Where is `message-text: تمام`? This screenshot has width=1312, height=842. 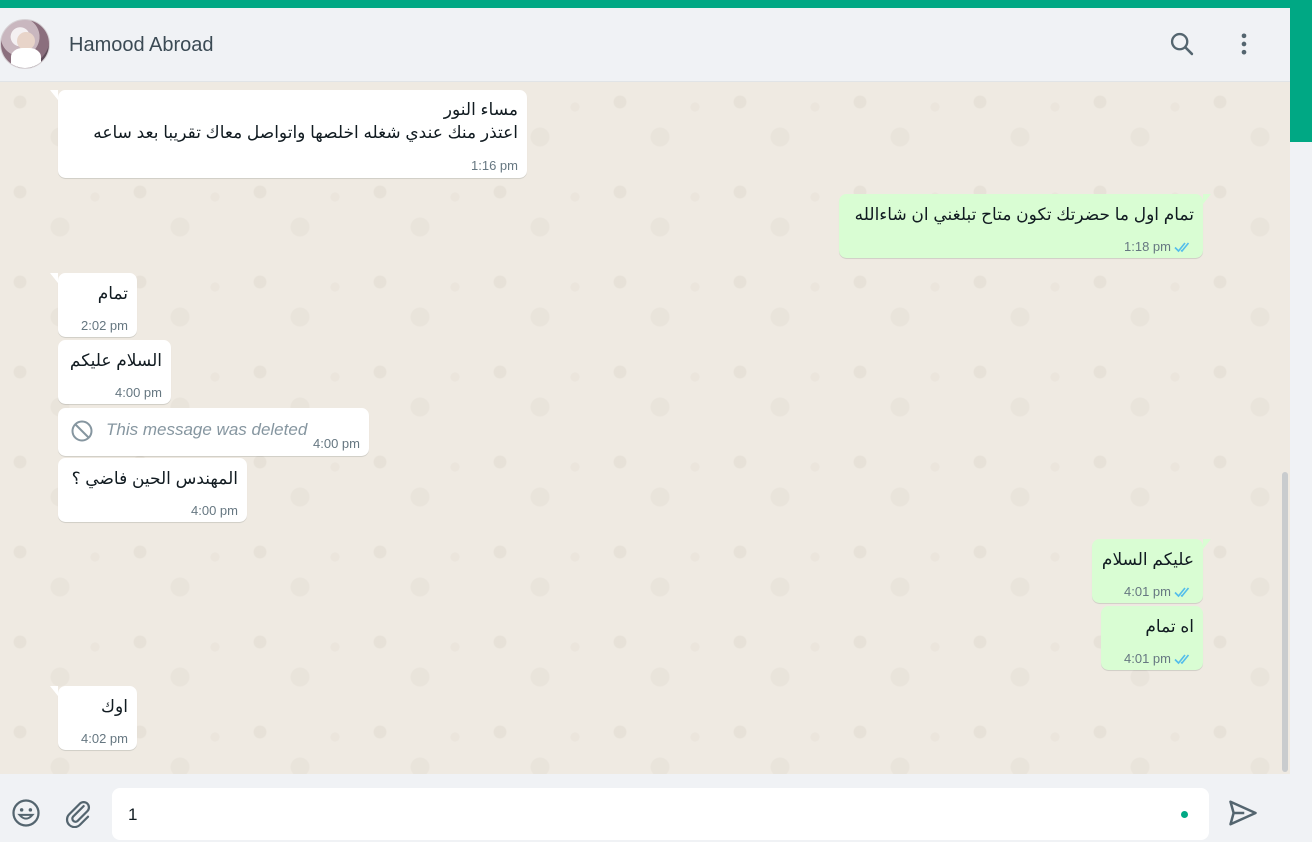 message-text: تمام is located at coordinates (112, 293).